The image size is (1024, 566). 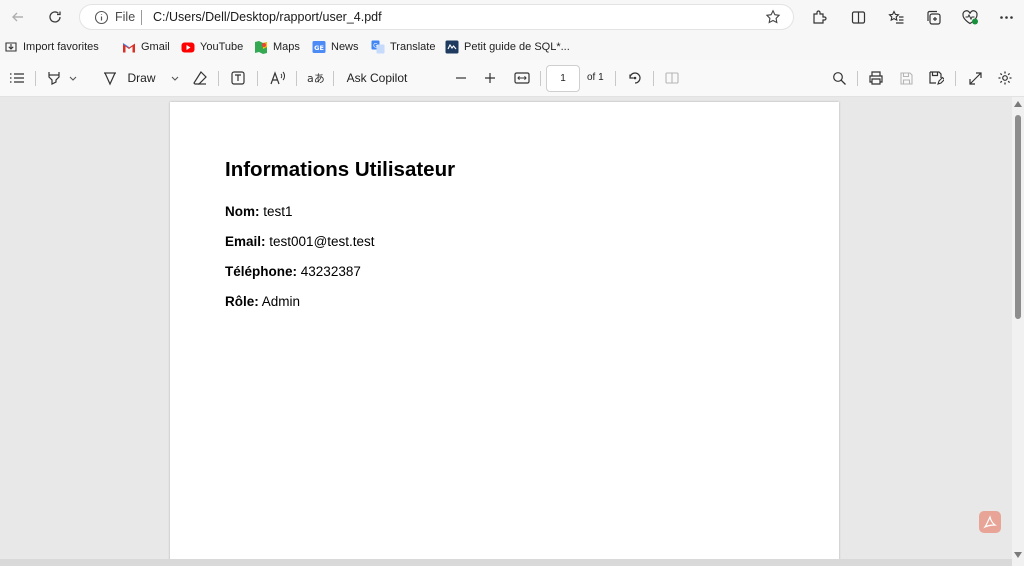 I want to click on bookmark-youtube: YouTube, so click(x=212, y=47).